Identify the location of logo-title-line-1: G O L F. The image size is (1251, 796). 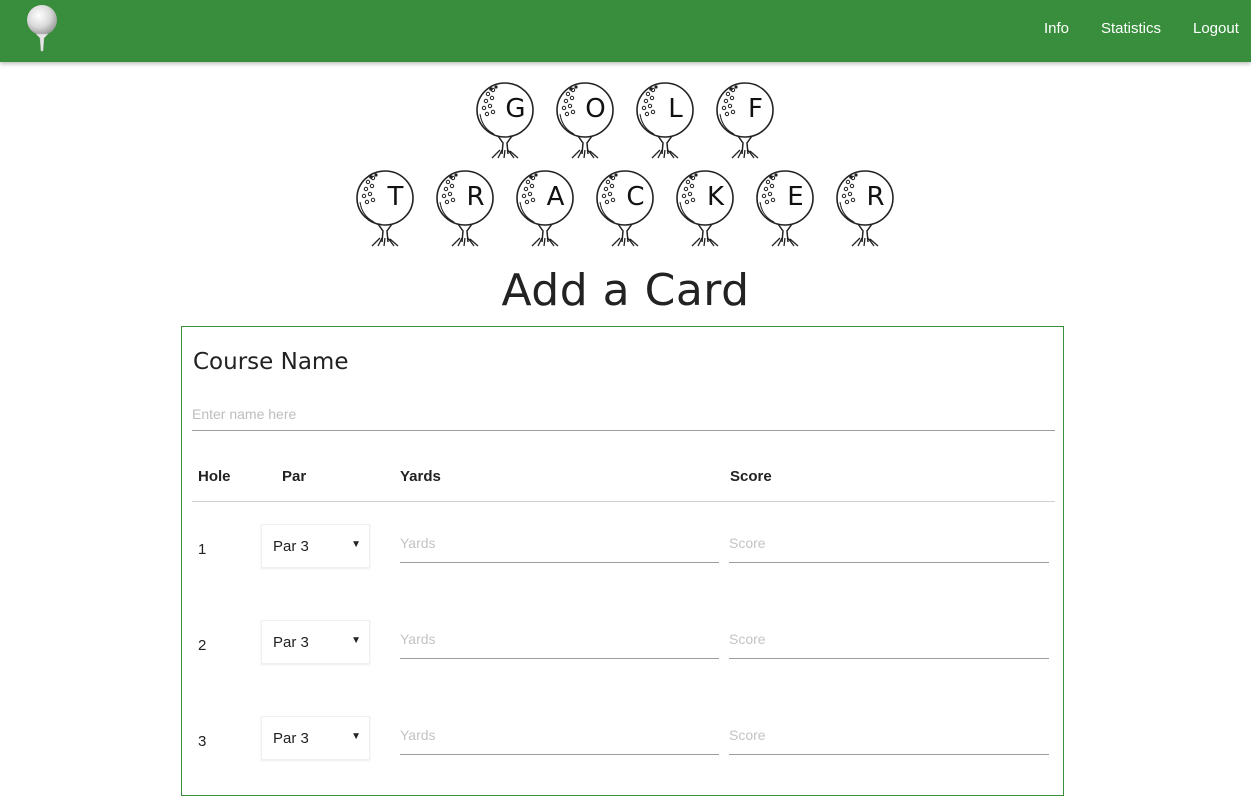
(625, 120).